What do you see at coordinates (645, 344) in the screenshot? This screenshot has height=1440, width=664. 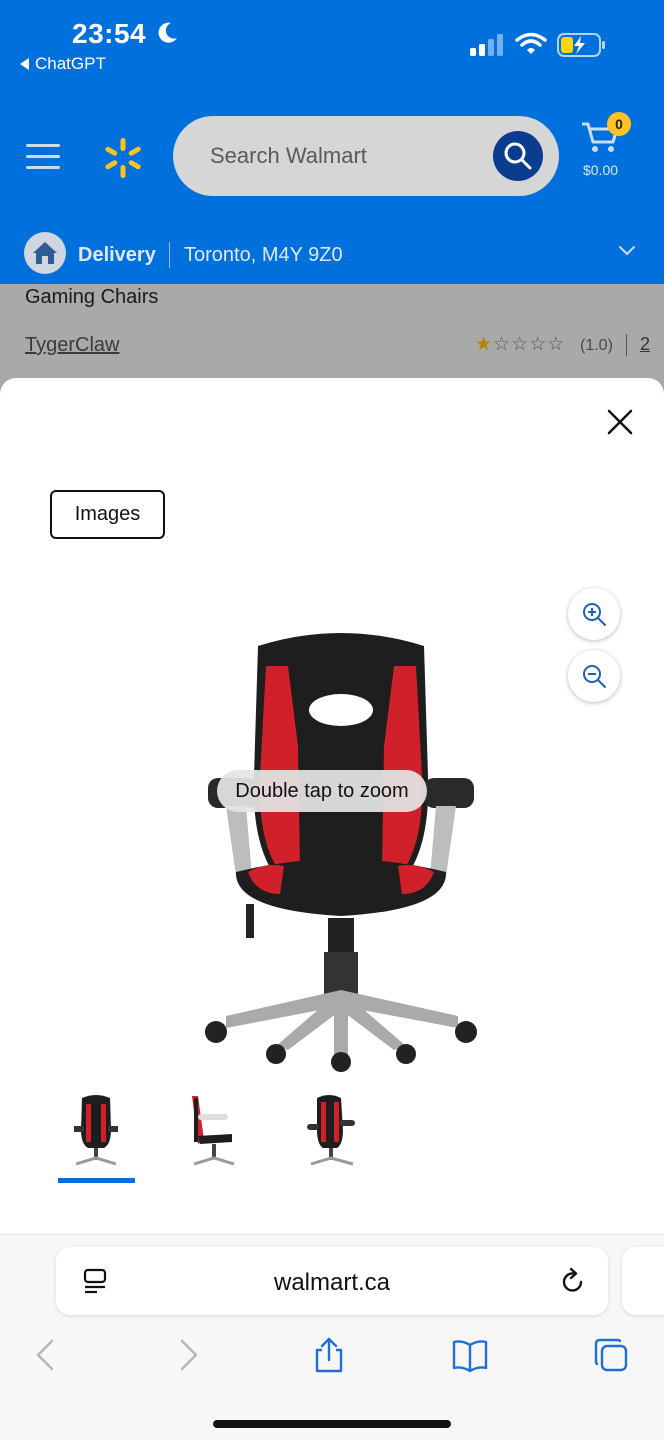 I see `review-count-link: 2` at bounding box center [645, 344].